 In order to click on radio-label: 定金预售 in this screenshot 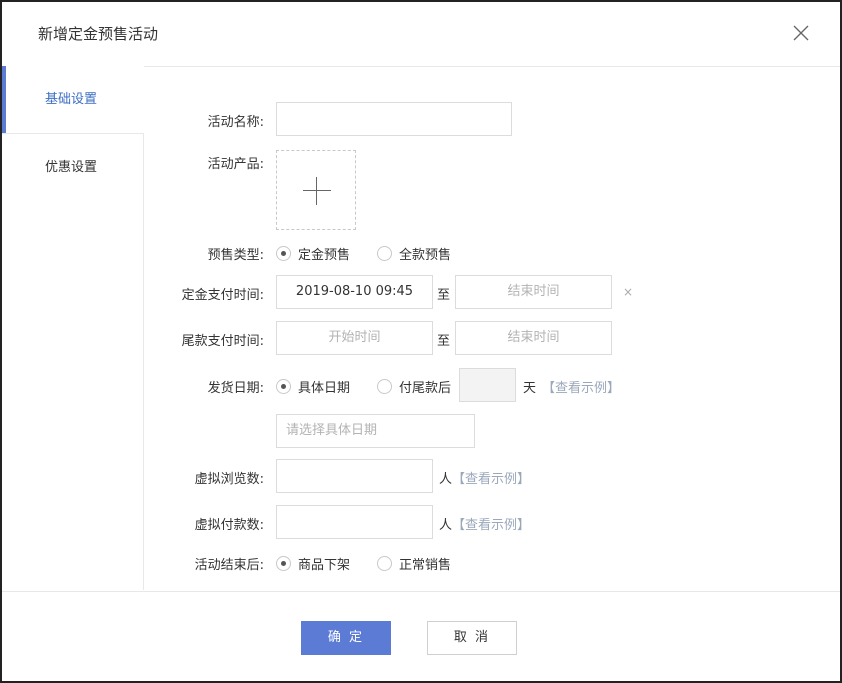, I will do `click(324, 255)`.